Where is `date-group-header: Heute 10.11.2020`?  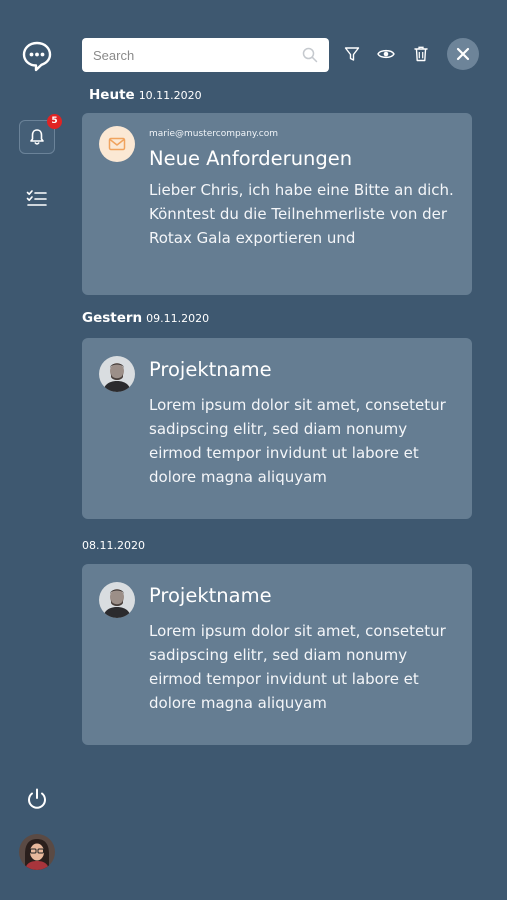 date-group-header: Heute 10.11.2020 is located at coordinates (145, 95).